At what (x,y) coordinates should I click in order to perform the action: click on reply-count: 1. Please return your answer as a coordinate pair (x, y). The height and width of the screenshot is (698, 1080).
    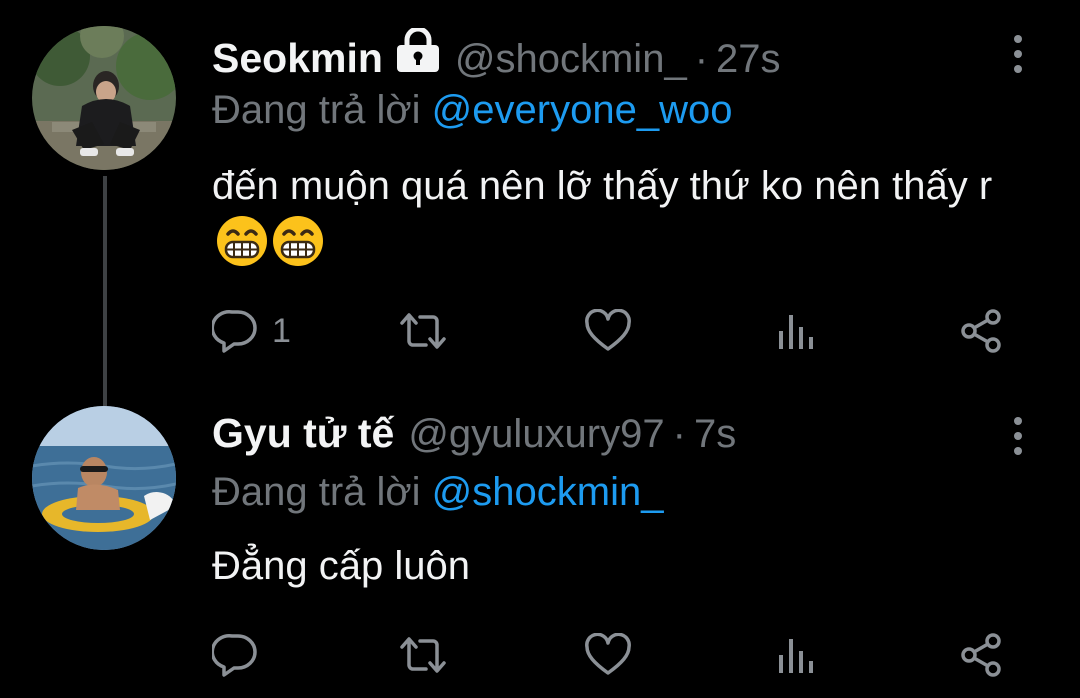
    Looking at the image, I should click on (281, 330).